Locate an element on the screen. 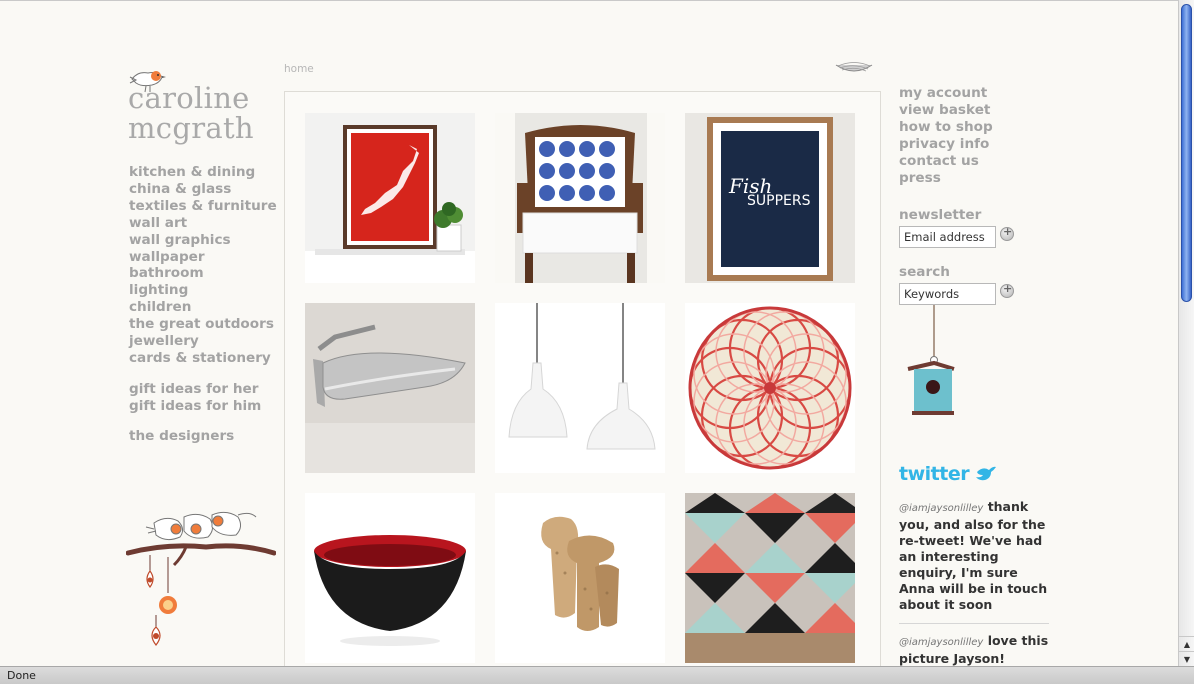 The width and height of the screenshot is (1194, 684). product-tile-cork-stools is located at coordinates (580, 578).